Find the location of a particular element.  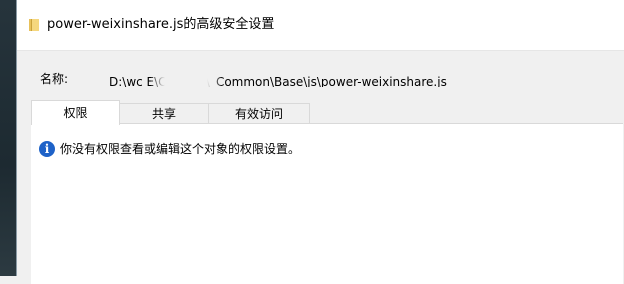

permission-message: i 你没有权限查看或编辑这个对象的权限设置。 is located at coordinates (169, 149).